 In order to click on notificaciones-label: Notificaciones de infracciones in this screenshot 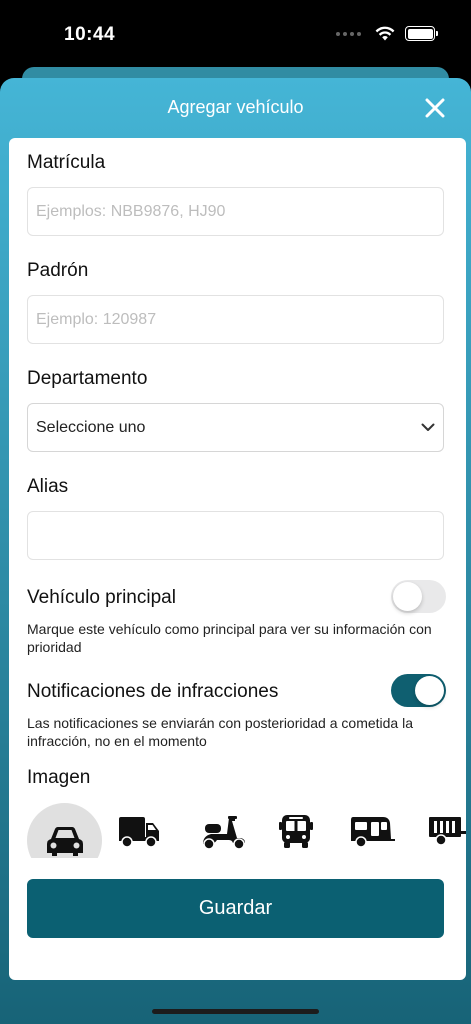, I will do `click(153, 691)`.